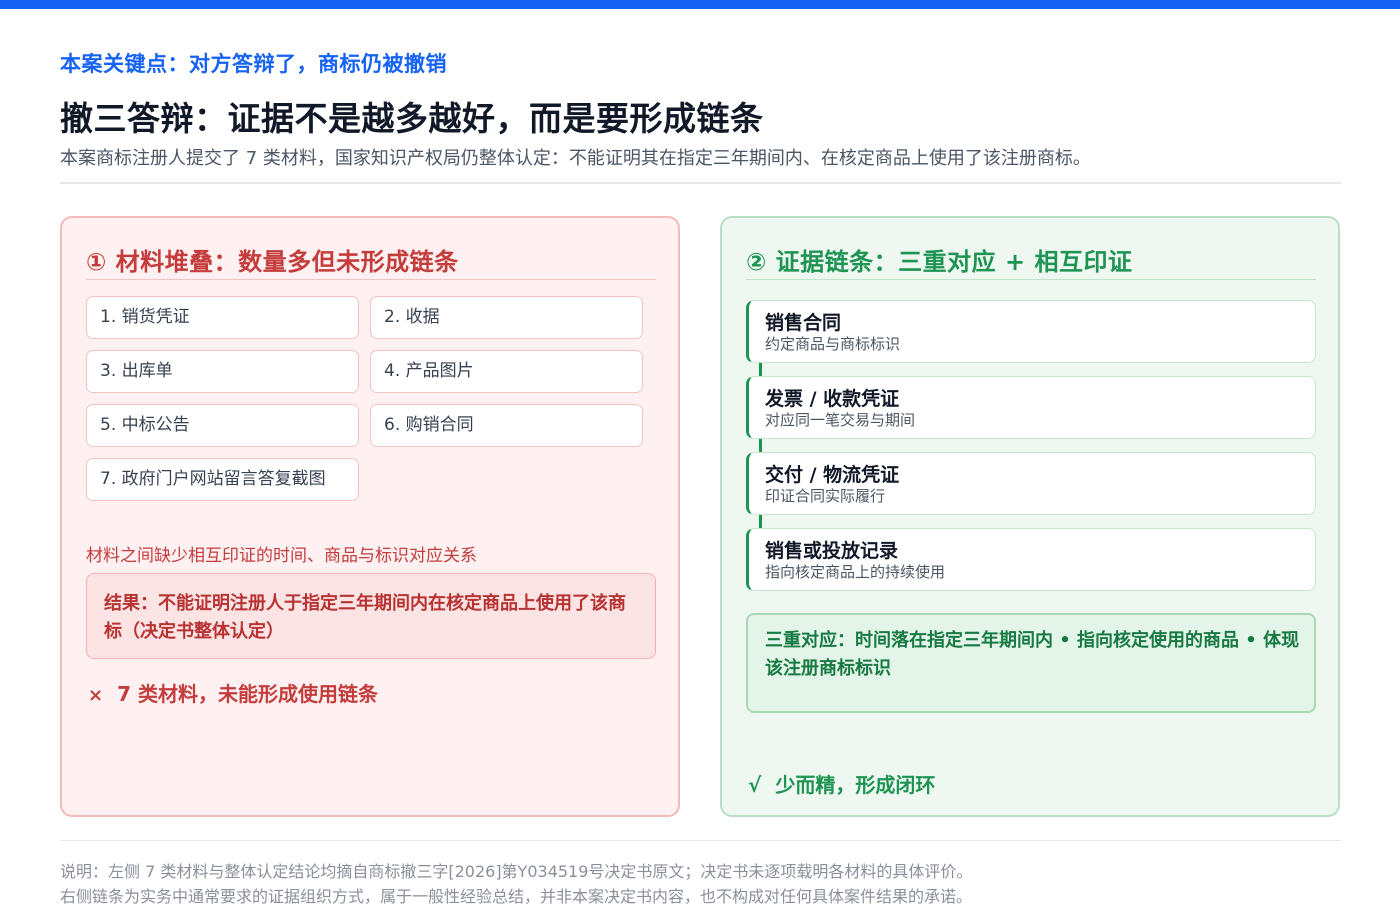 This screenshot has width=1400, height=922. Describe the element at coordinates (272, 262) in the screenshot. I see `materials-panel-title: ① 材料堆叠：数量多但未形成链条` at that location.